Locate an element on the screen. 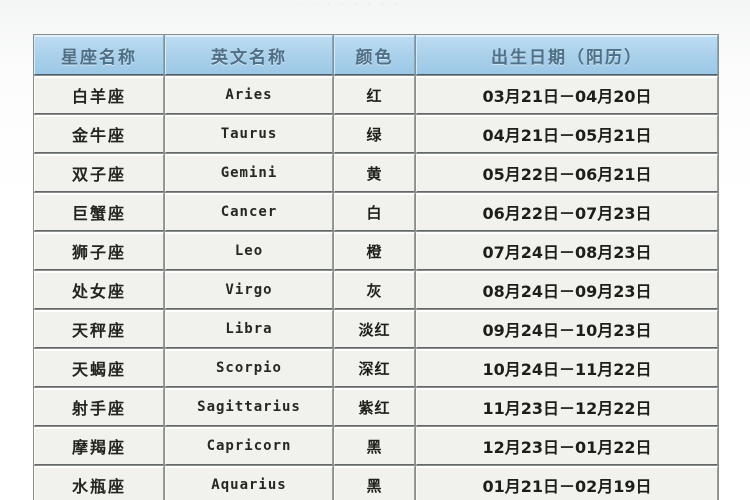 Image resolution: width=750 pixels, height=500 pixels. cell-color: 紫红 is located at coordinates (374, 407).